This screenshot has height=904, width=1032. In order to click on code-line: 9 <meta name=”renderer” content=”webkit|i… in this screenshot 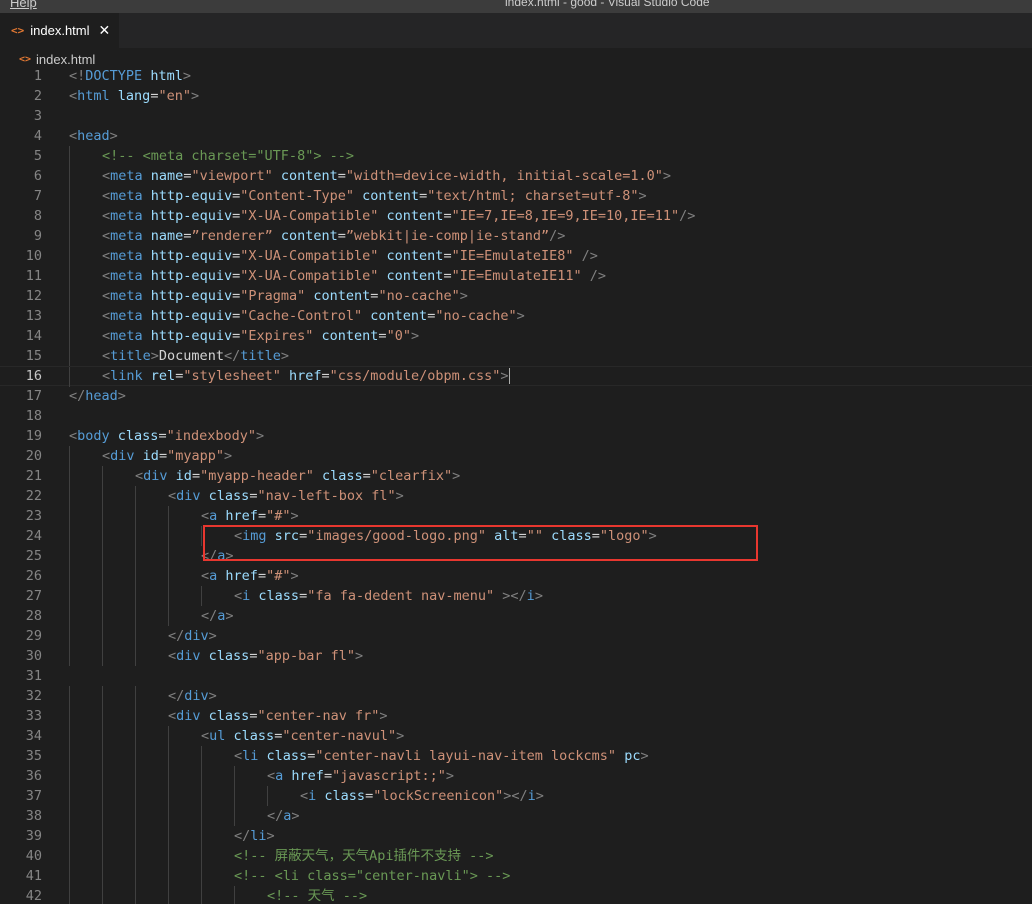, I will do `click(516, 236)`.